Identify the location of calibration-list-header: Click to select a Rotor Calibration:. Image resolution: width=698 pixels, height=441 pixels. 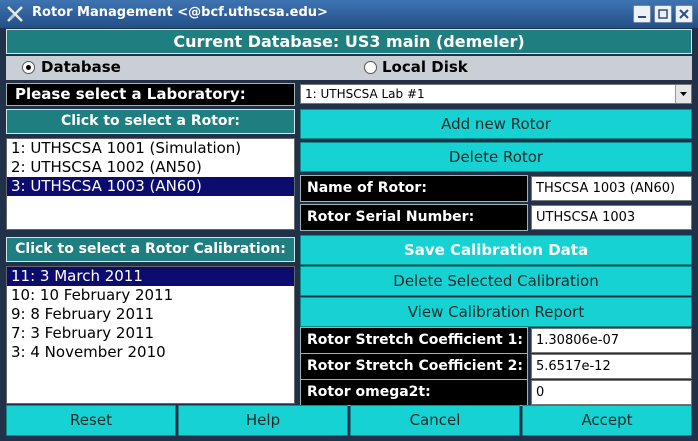
(150, 249).